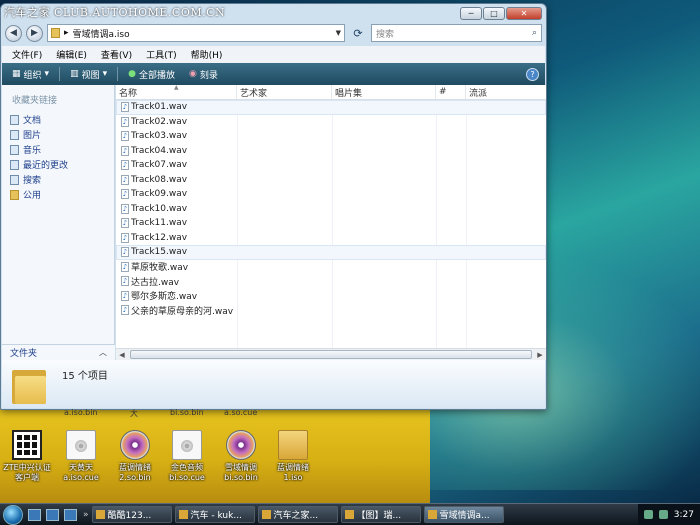  Describe the element at coordinates (14, 119) in the screenshot. I see `documents-icon` at that location.